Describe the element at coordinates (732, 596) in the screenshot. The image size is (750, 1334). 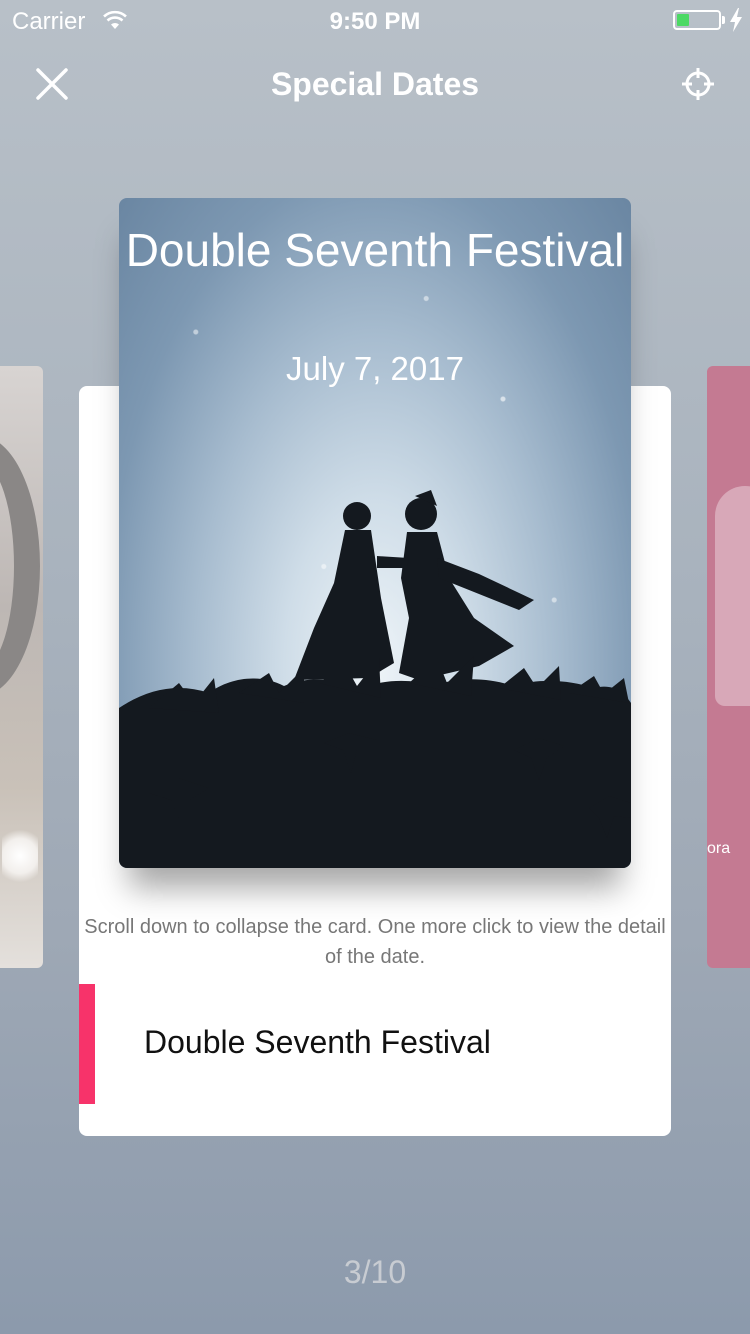
I see `silhouette-image` at that location.